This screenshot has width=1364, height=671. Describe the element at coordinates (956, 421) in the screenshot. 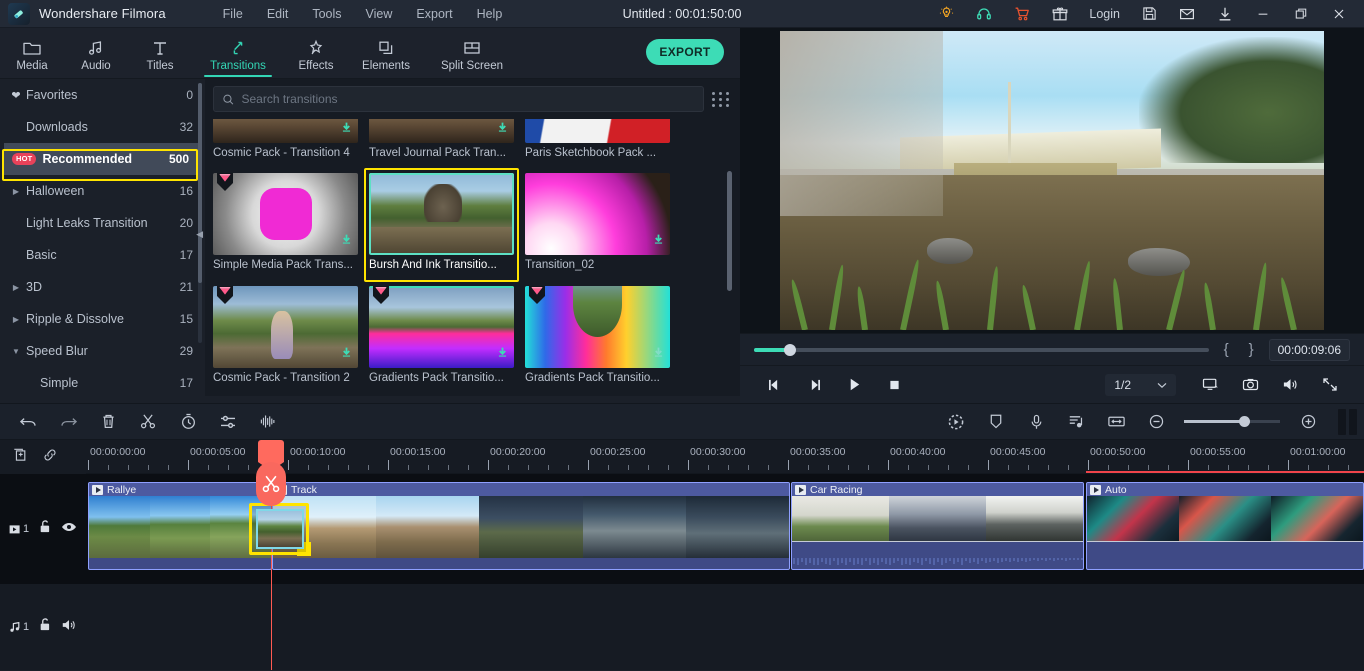

I see `render-preview-button` at that location.